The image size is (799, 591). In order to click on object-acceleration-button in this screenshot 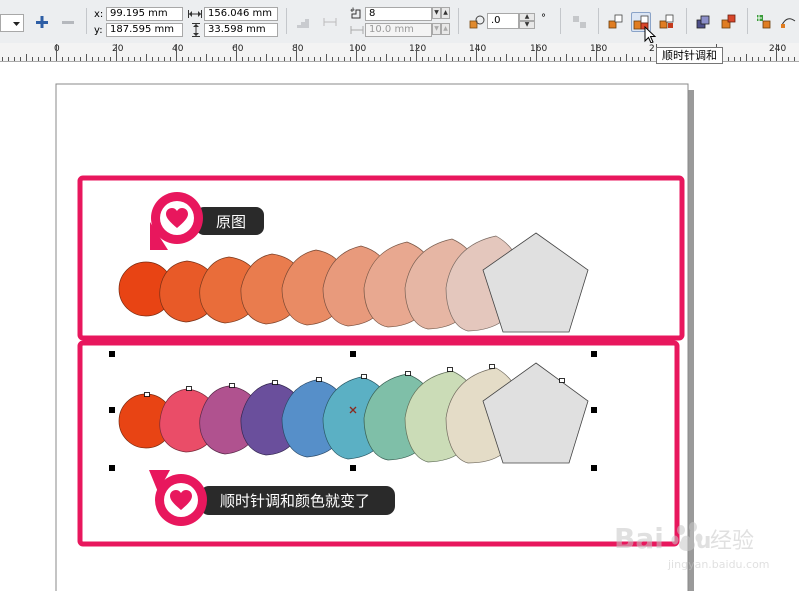, I will do `click(704, 22)`.